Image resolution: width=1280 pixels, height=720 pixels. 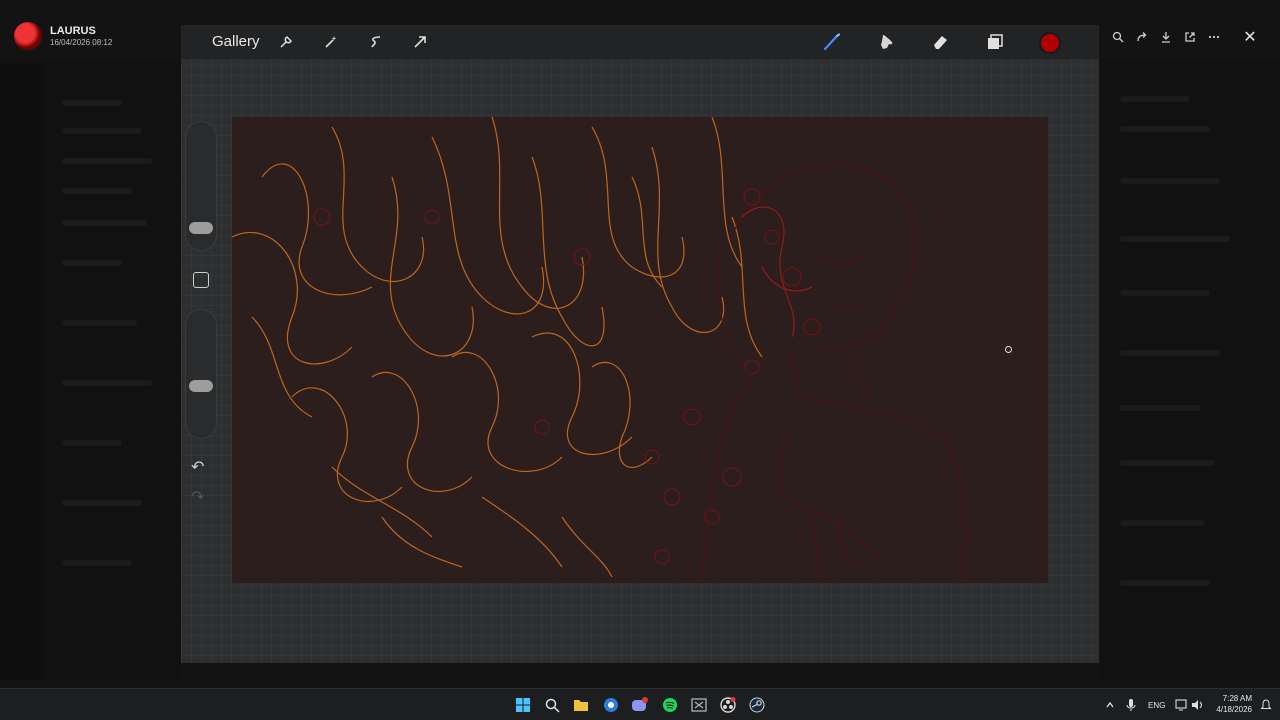 I want to click on channel-list, so click(x=112, y=370).